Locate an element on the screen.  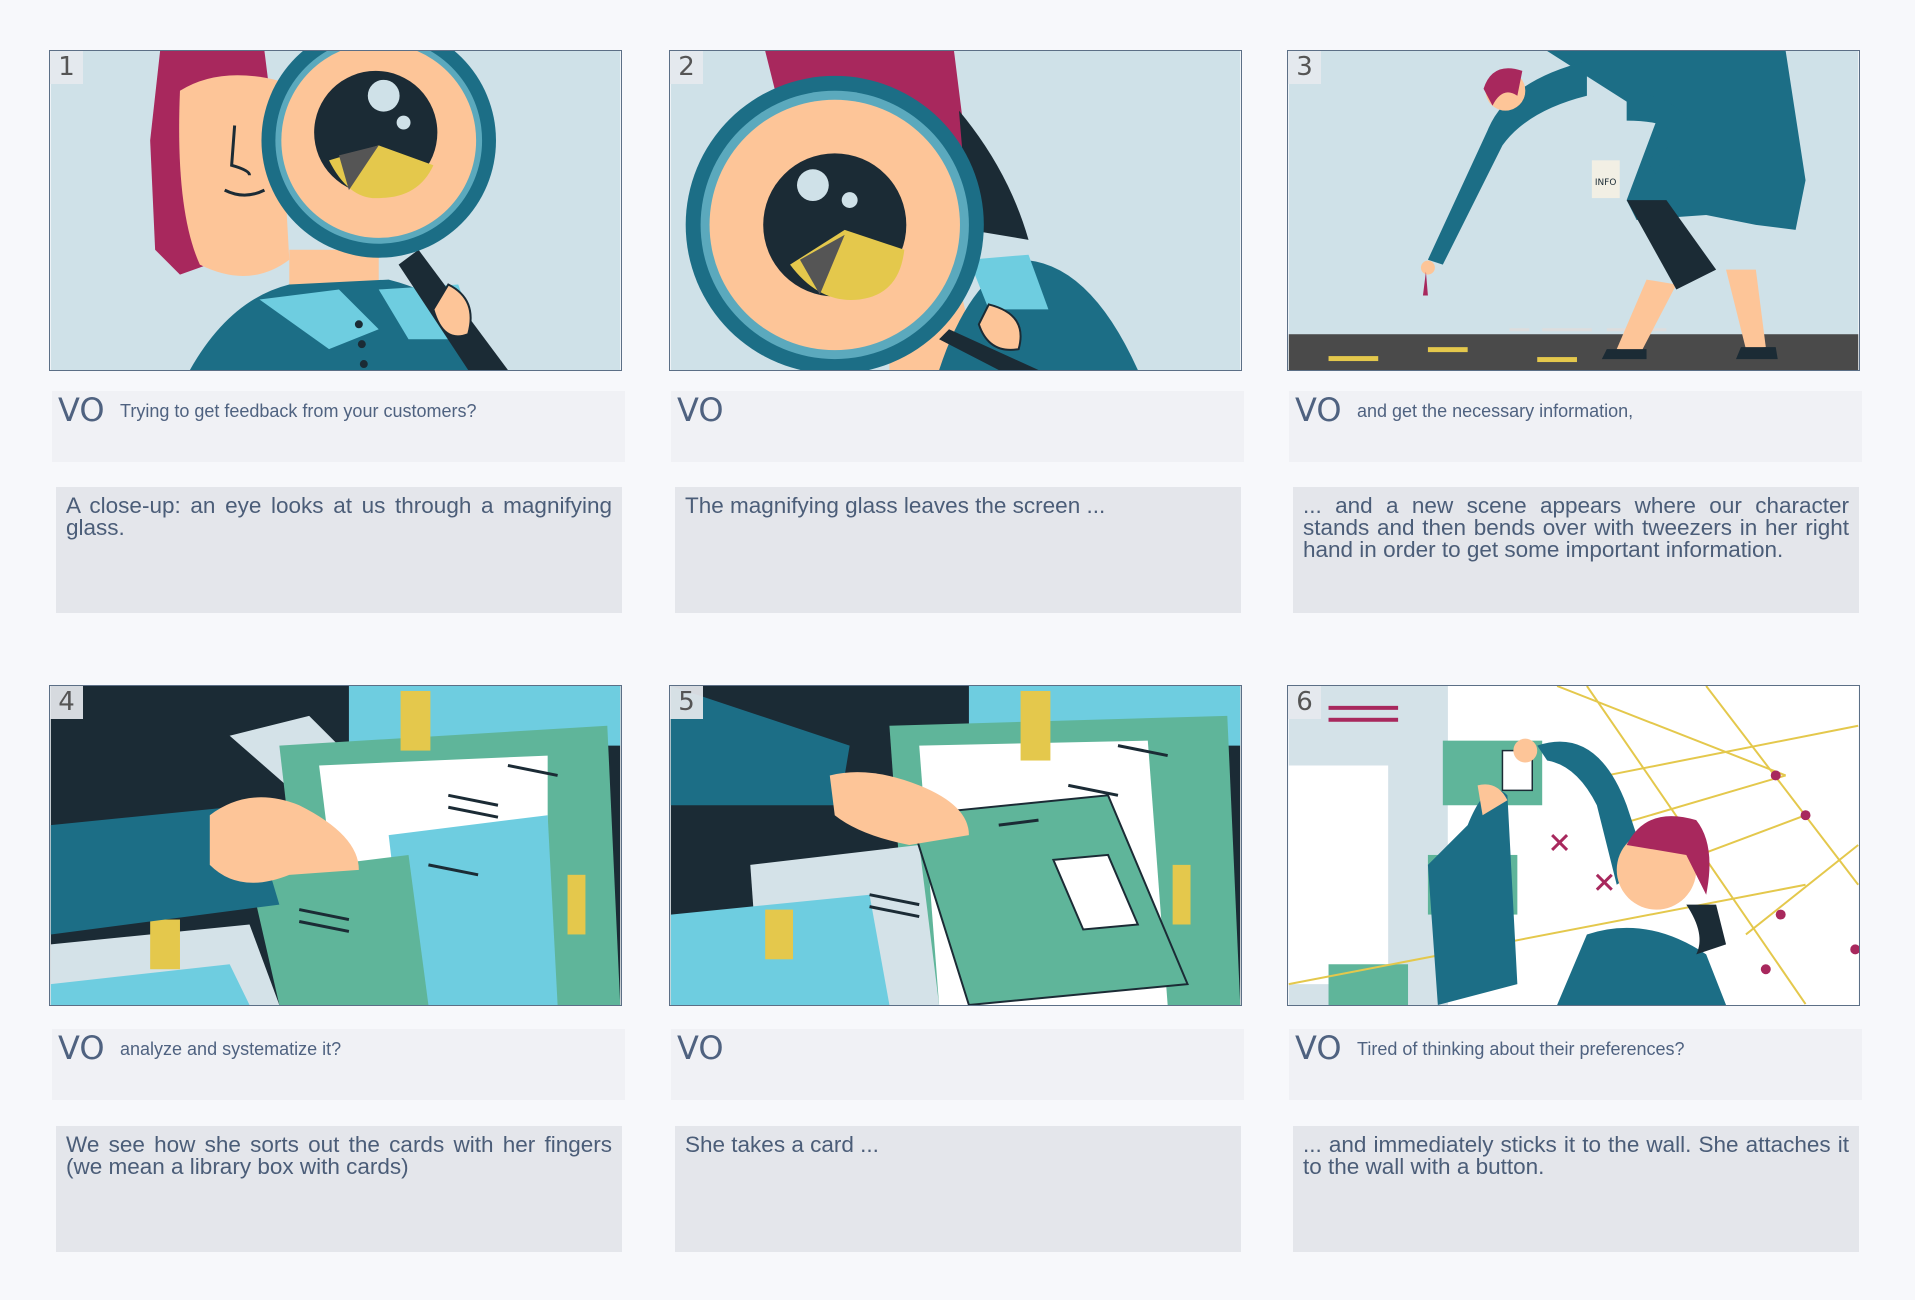
frame-number: 5 is located at coordinates (686, 702).